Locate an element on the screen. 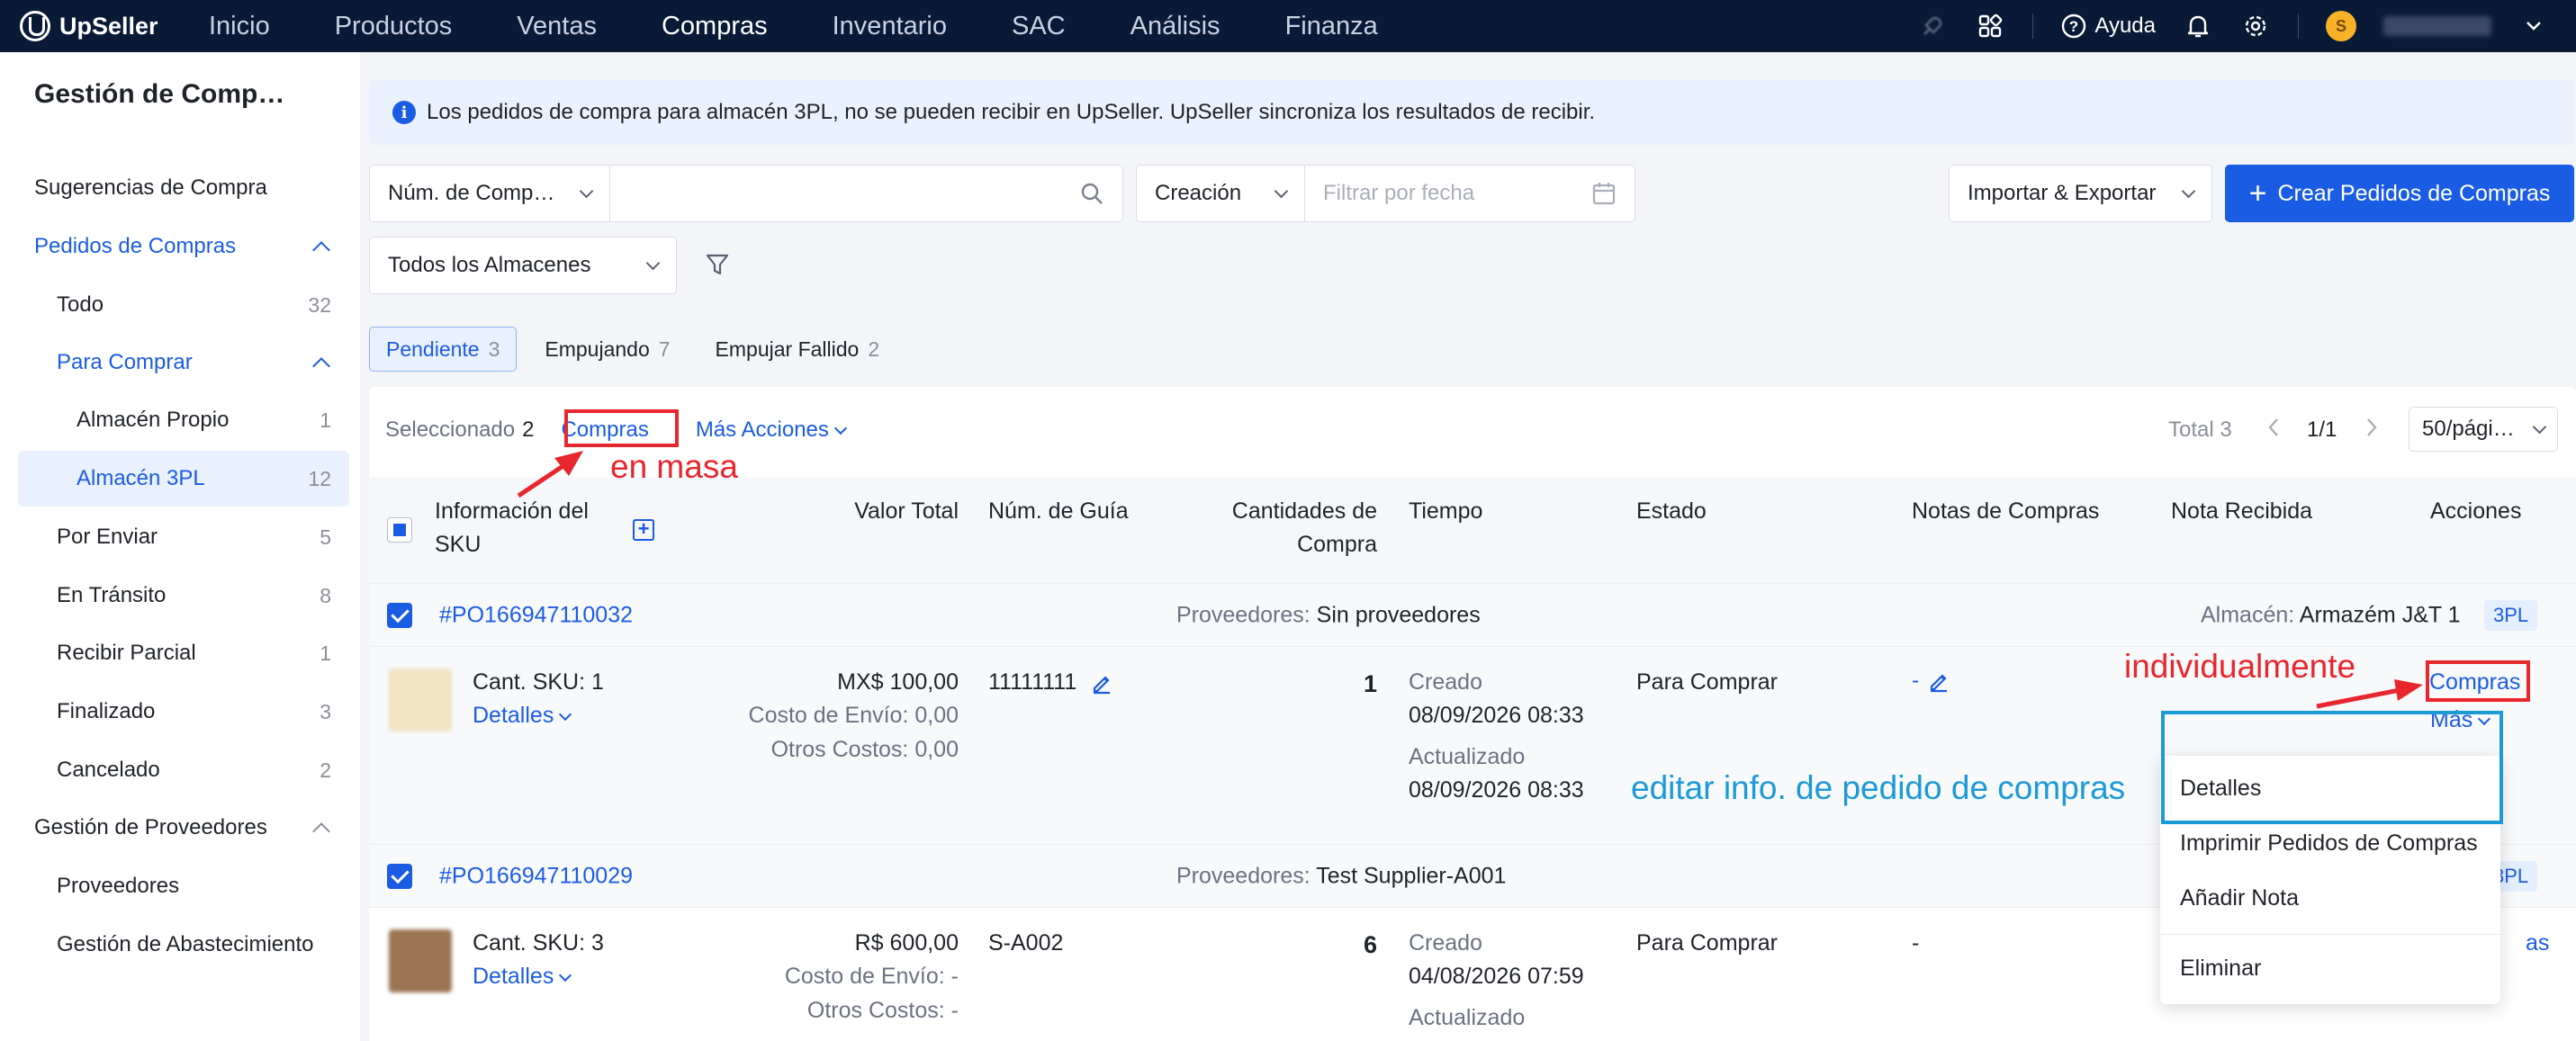 Image resolution: width=2576 pixels, height=1041 pixels. sidebar-item-pedidos: Pedidos de Compras is located at coordinates (174, 246).